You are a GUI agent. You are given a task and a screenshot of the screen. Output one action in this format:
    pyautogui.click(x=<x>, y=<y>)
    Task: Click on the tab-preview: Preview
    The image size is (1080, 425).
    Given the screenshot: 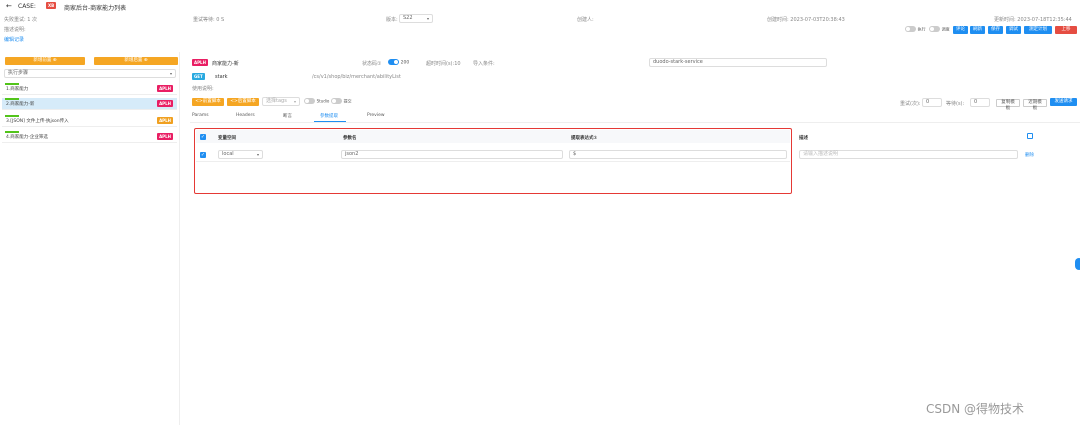 What is the action you would take?
    pyautogui.click(x=376, y=115)
    